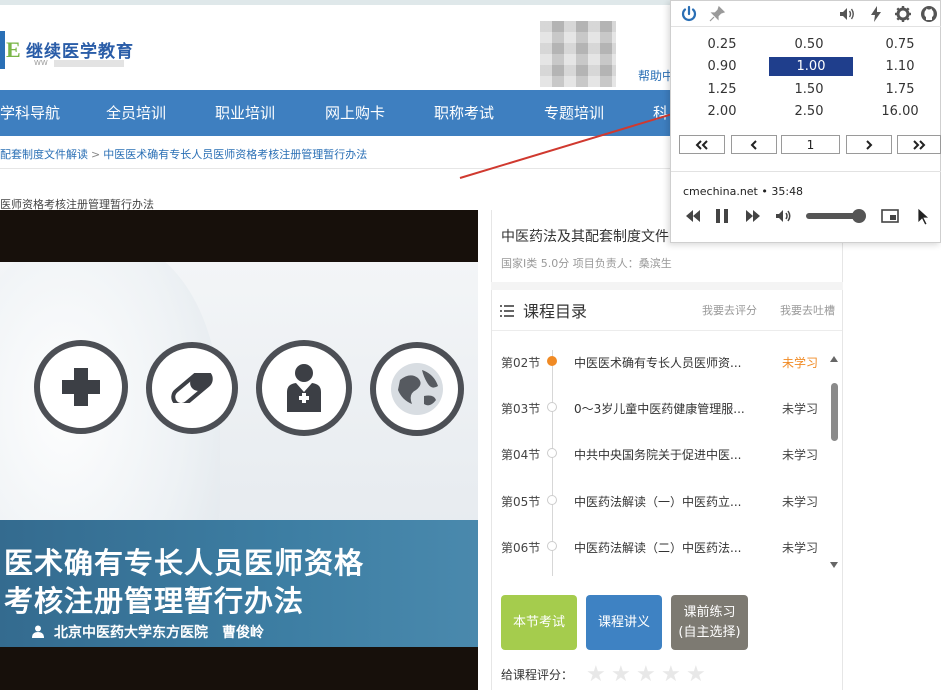 The height and width of the screenshot is (690, 941). What do you see at coordinates (890, 216) in the screenshot?
I see `picture-in-picture-icon` at bounding box center [890, 216].